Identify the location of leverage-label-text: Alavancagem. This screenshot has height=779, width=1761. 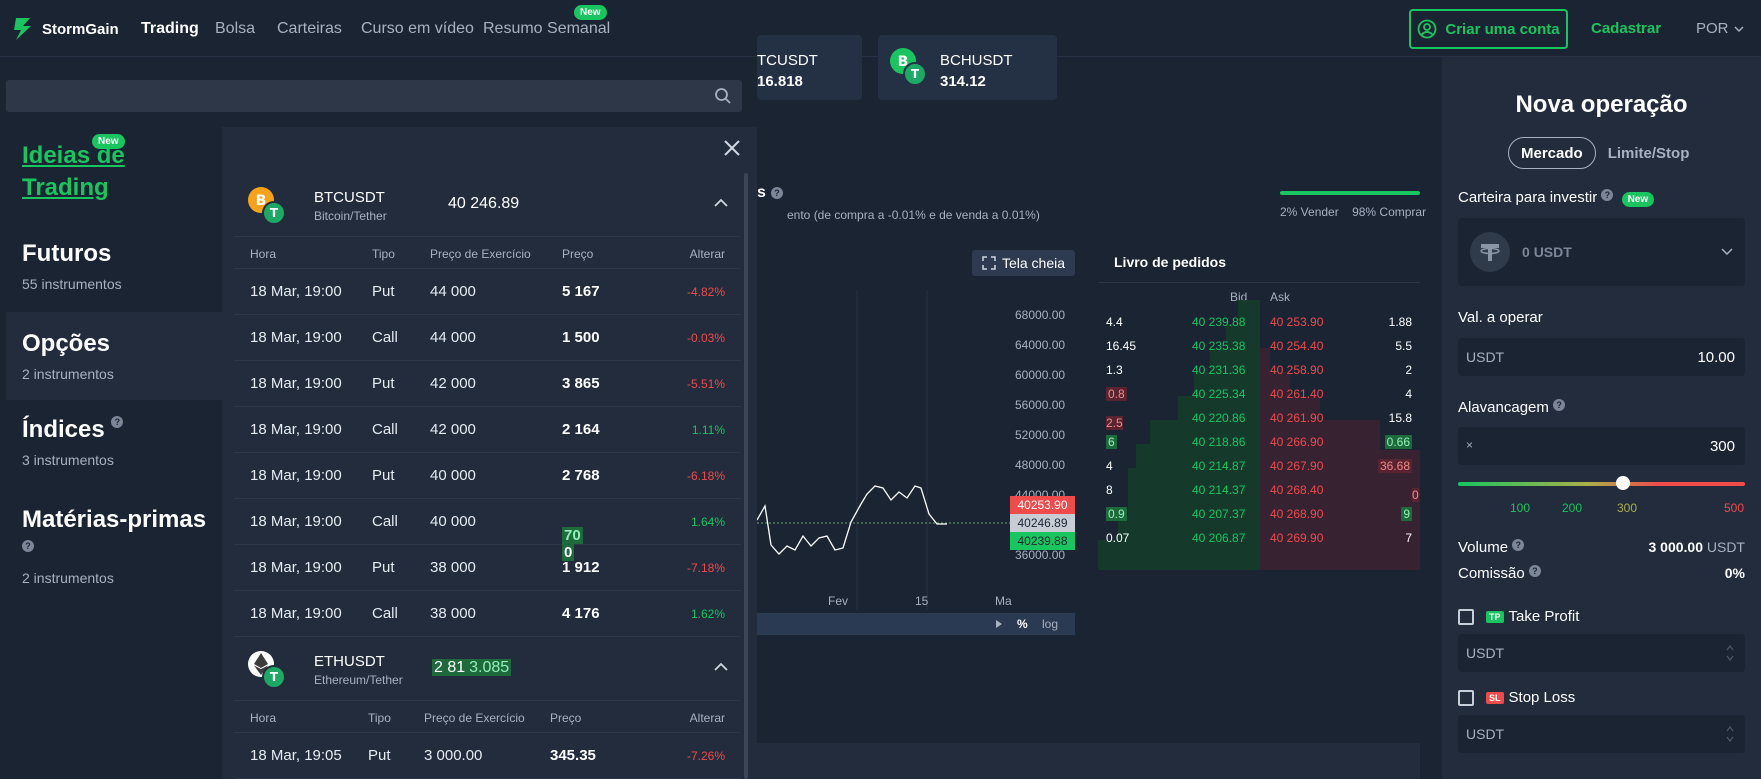
(1503, 407).